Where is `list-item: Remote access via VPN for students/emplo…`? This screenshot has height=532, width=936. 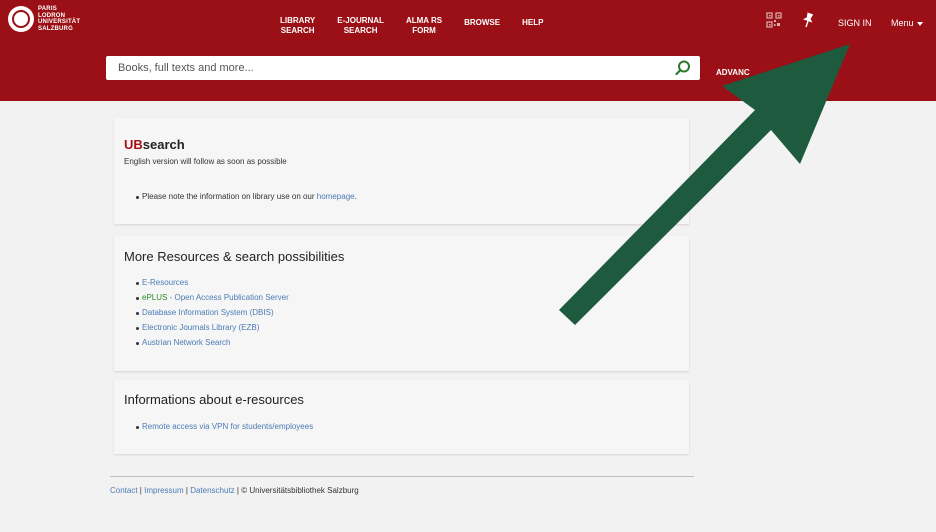 list-item: Remote access via VPN for students/emplo… is located at coordinates (224, 426).